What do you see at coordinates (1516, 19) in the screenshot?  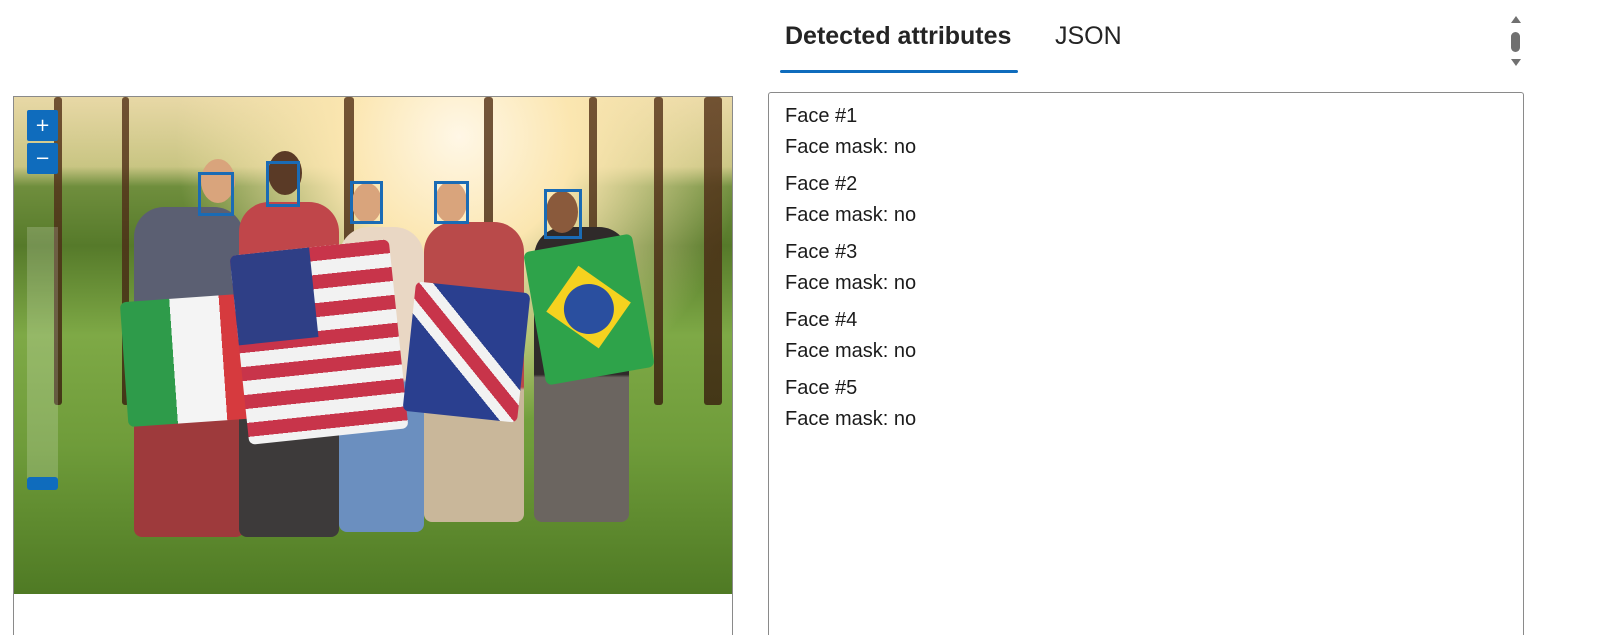 I see `scroll-up-arrow-icon` at bounding box center [1516, 19].